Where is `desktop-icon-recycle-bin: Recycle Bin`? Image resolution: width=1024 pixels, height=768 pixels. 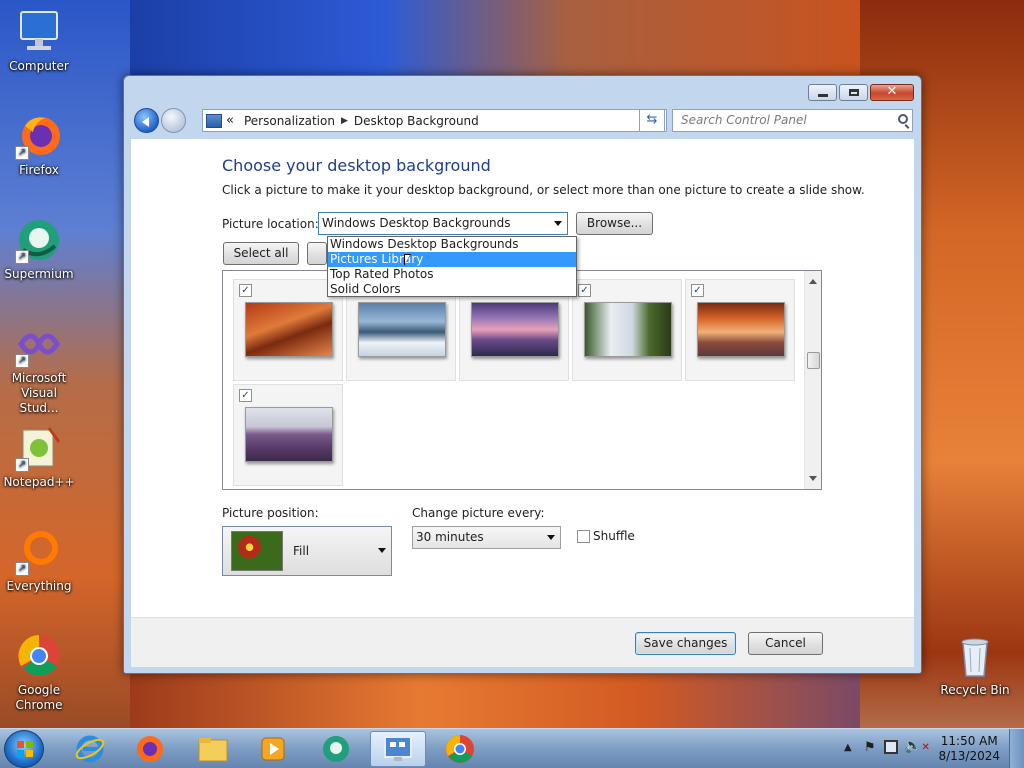
desktop-icon-recycle-bin: Recycle Bin is located at coordinates (975, 665).